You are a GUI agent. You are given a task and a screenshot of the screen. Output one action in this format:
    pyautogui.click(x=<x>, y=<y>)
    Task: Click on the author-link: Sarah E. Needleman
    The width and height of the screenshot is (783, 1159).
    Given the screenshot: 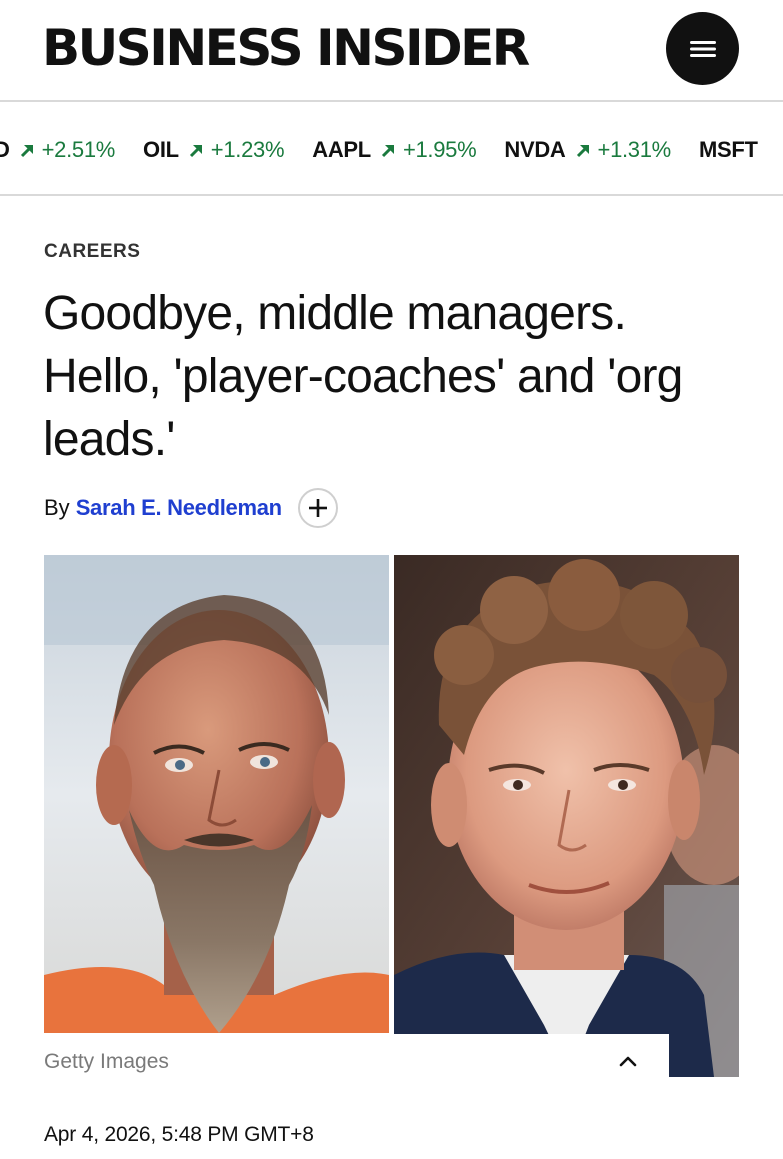 What is the action you would take?
    pyautogui.click(x=179, y=508)
    